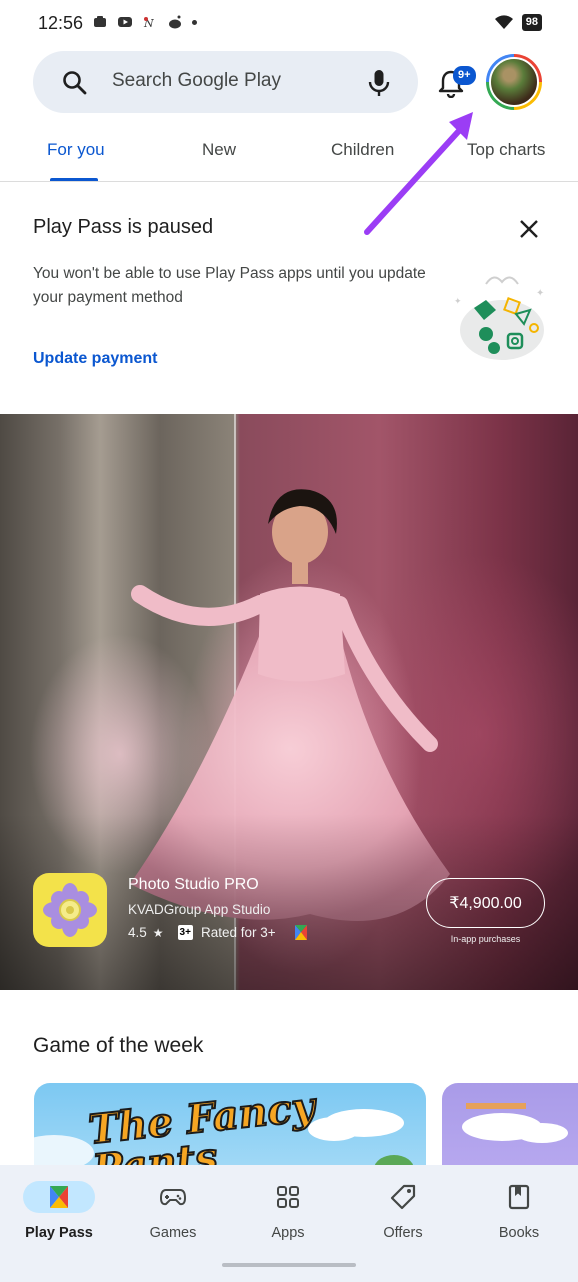  Describe the element at coordinates (194, 22) in the screenshot. I see `more-notifications-dot` at that location.